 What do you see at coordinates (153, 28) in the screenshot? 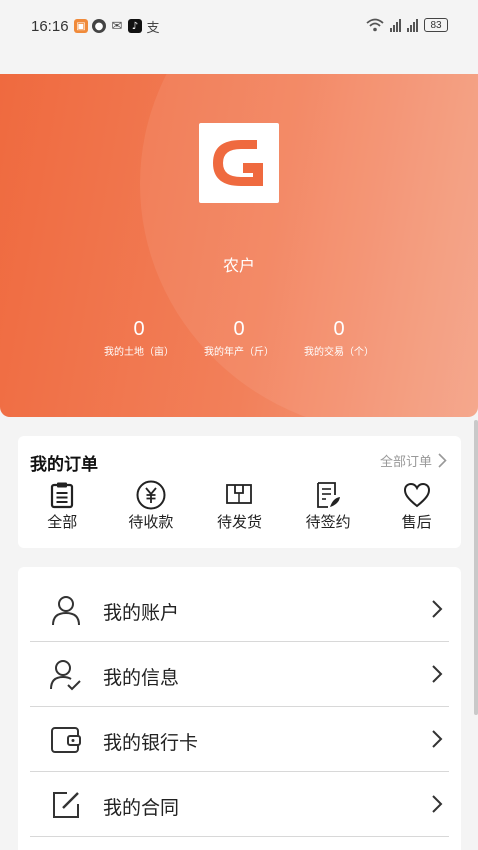
I see `alipay-icon: 支` at bounding box center [153, 28].